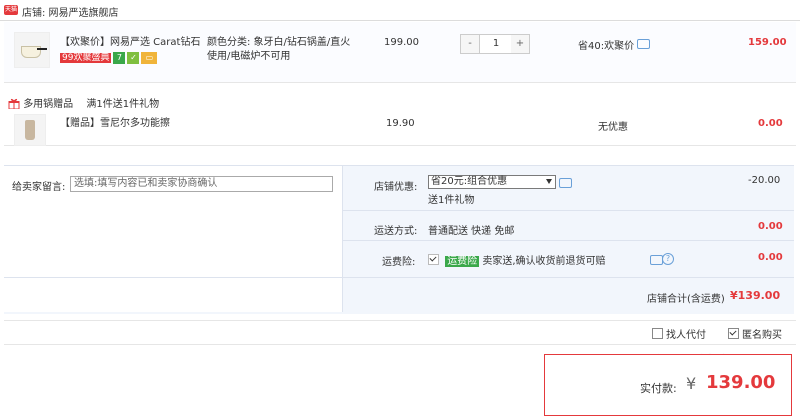 The width and height of the screenshot is (800, 416). What do you see at coordinates (451, 200) in the screenshot?
I see `shop-discount-note: 送1件礼物` at bounding box center [451, 200].